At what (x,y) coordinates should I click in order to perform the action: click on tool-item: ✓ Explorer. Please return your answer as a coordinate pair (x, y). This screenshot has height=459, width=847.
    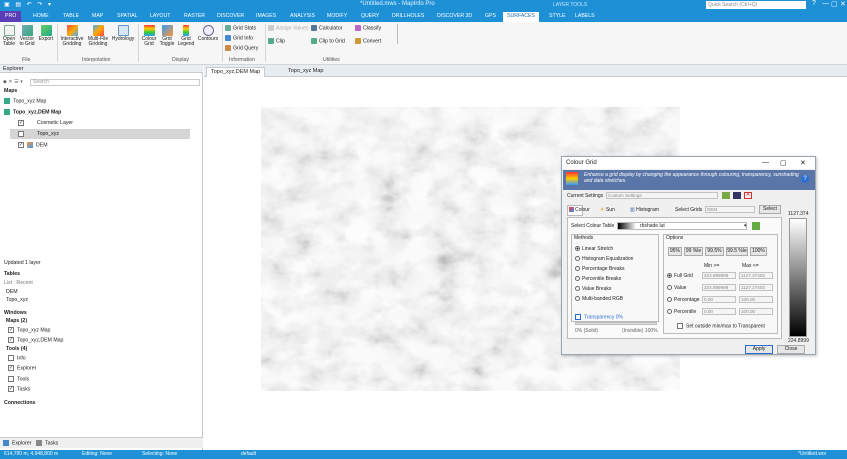
    Looking at the image, I should click on (22, 368).